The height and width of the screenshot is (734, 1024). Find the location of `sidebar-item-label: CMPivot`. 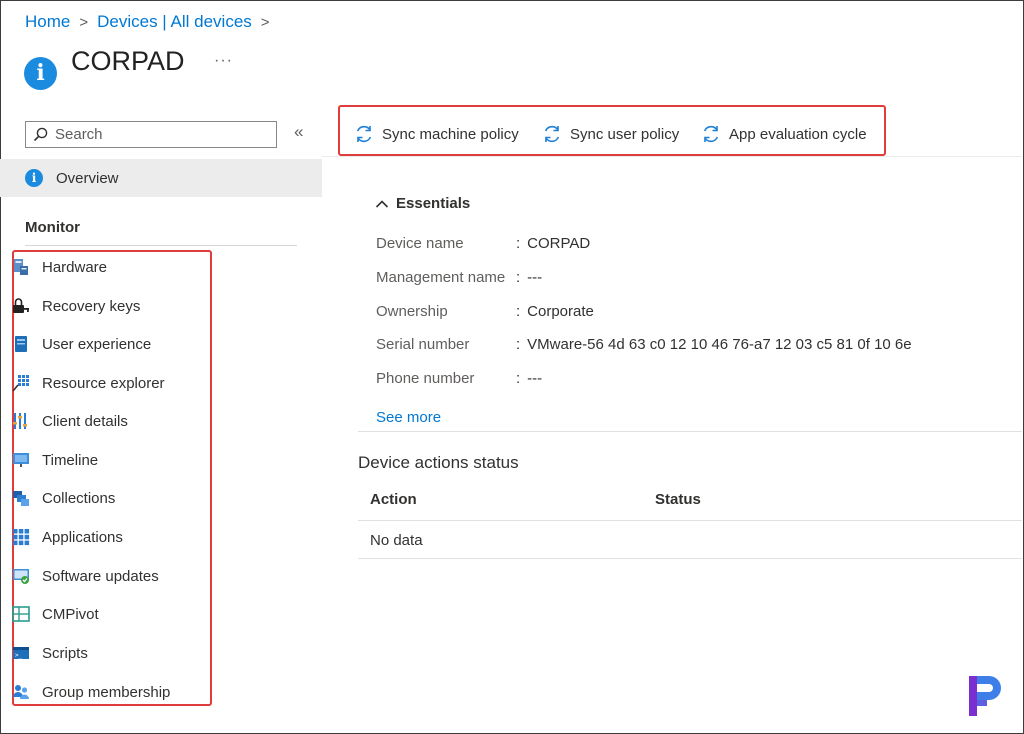

sidebar-item-label: CMPivot is located at coordinates (70, 614).